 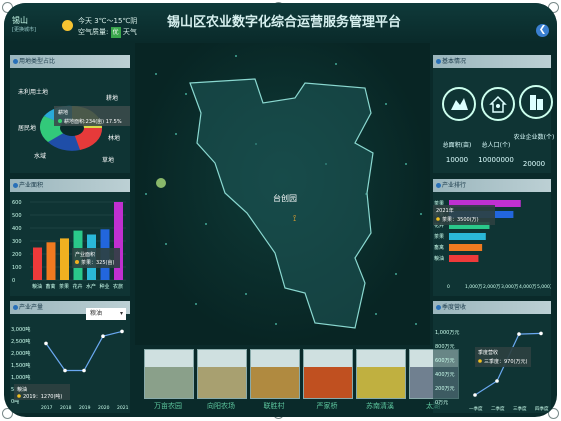 I want to click on tooltip-title: 粮油, so click(x=22, y=389).